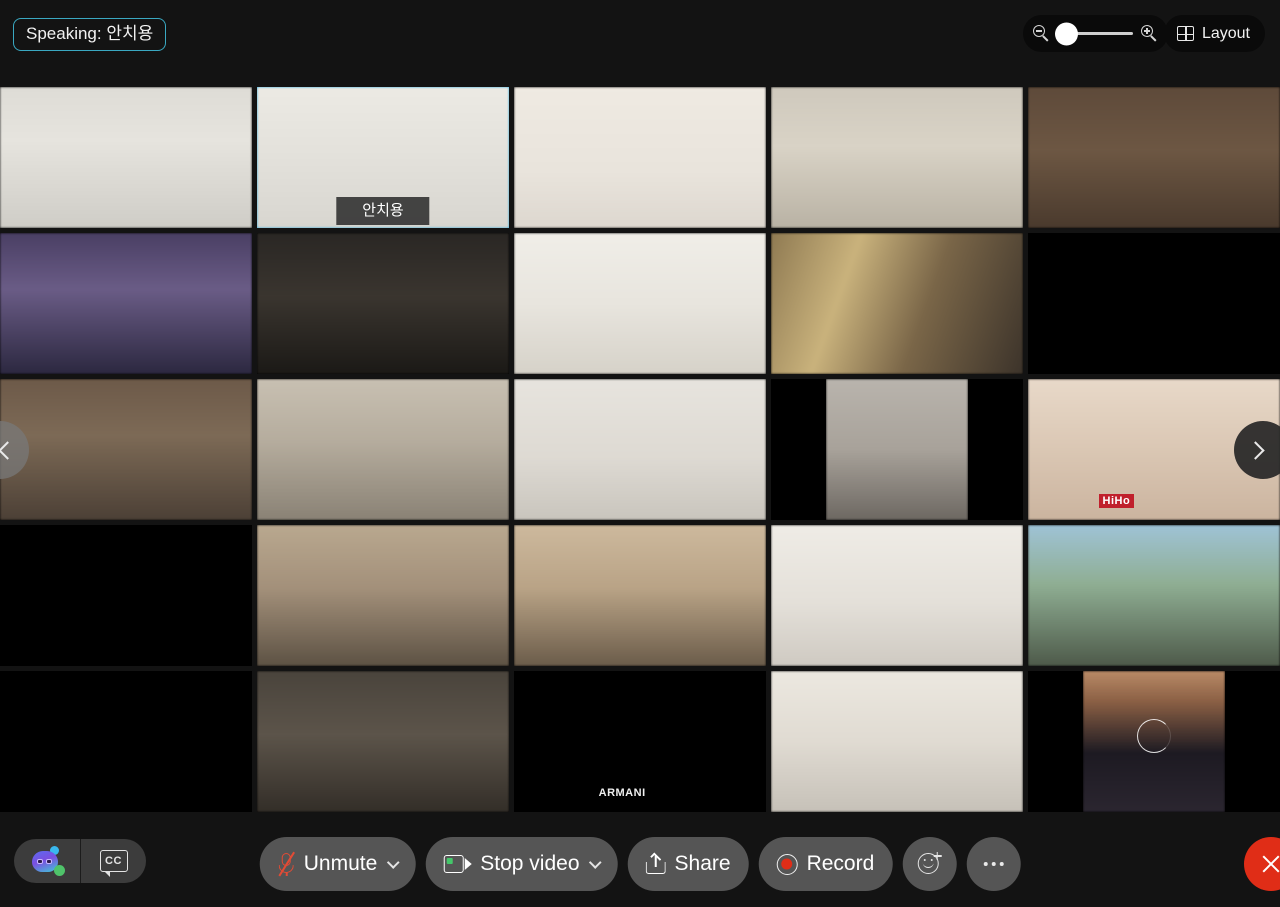 The image size is (1280, 907). I want to click on captions-button: CC, so click(113, 861).